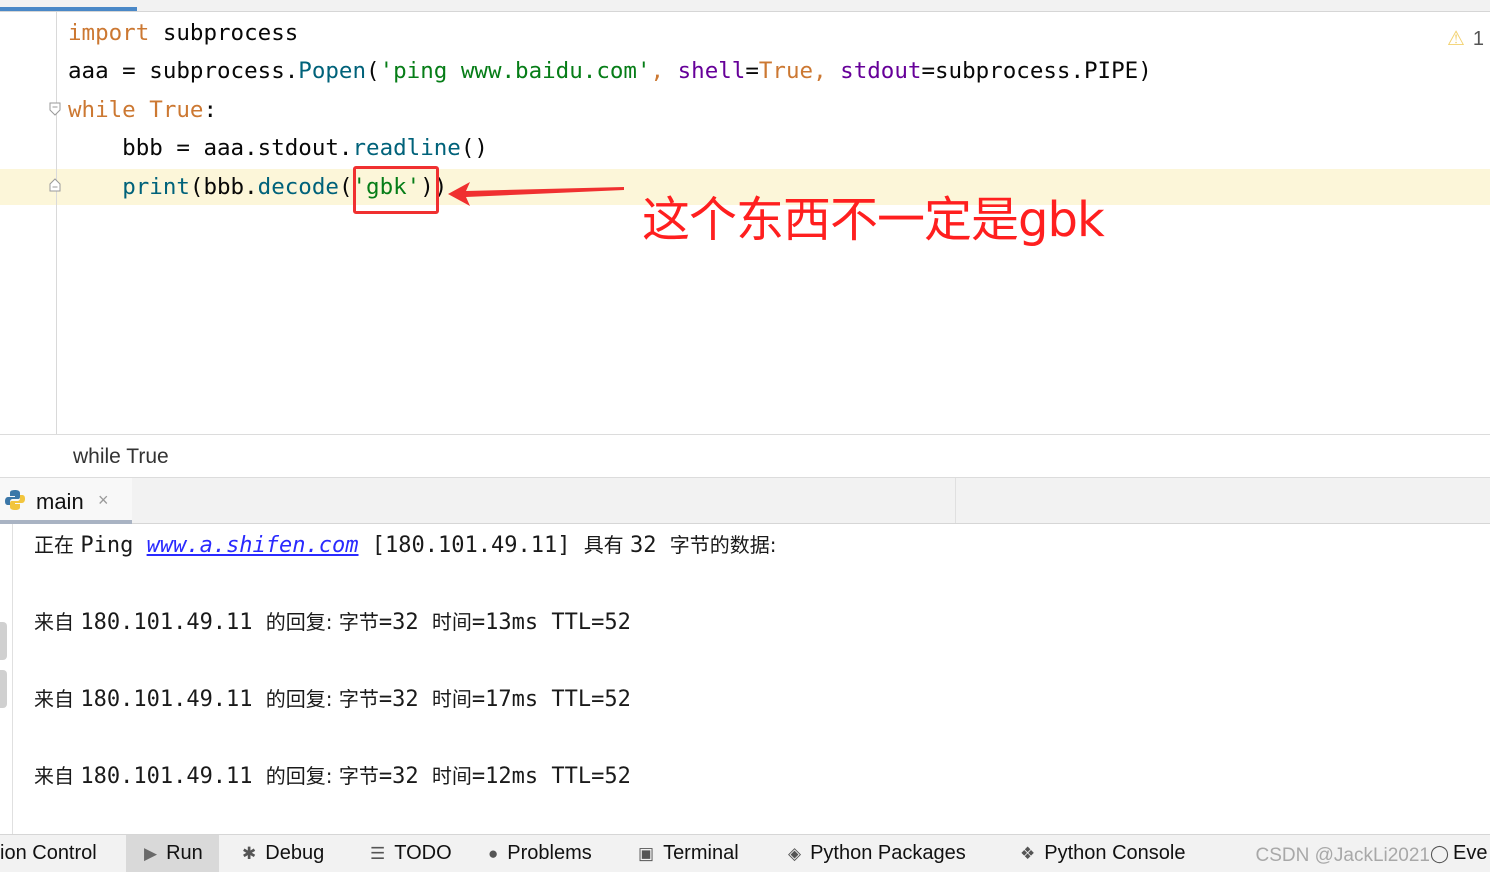  What do you see at coordinates (536, 194) in the screenshot?
I see `annotation-arrow-icon` at bounding box center [536, 194].